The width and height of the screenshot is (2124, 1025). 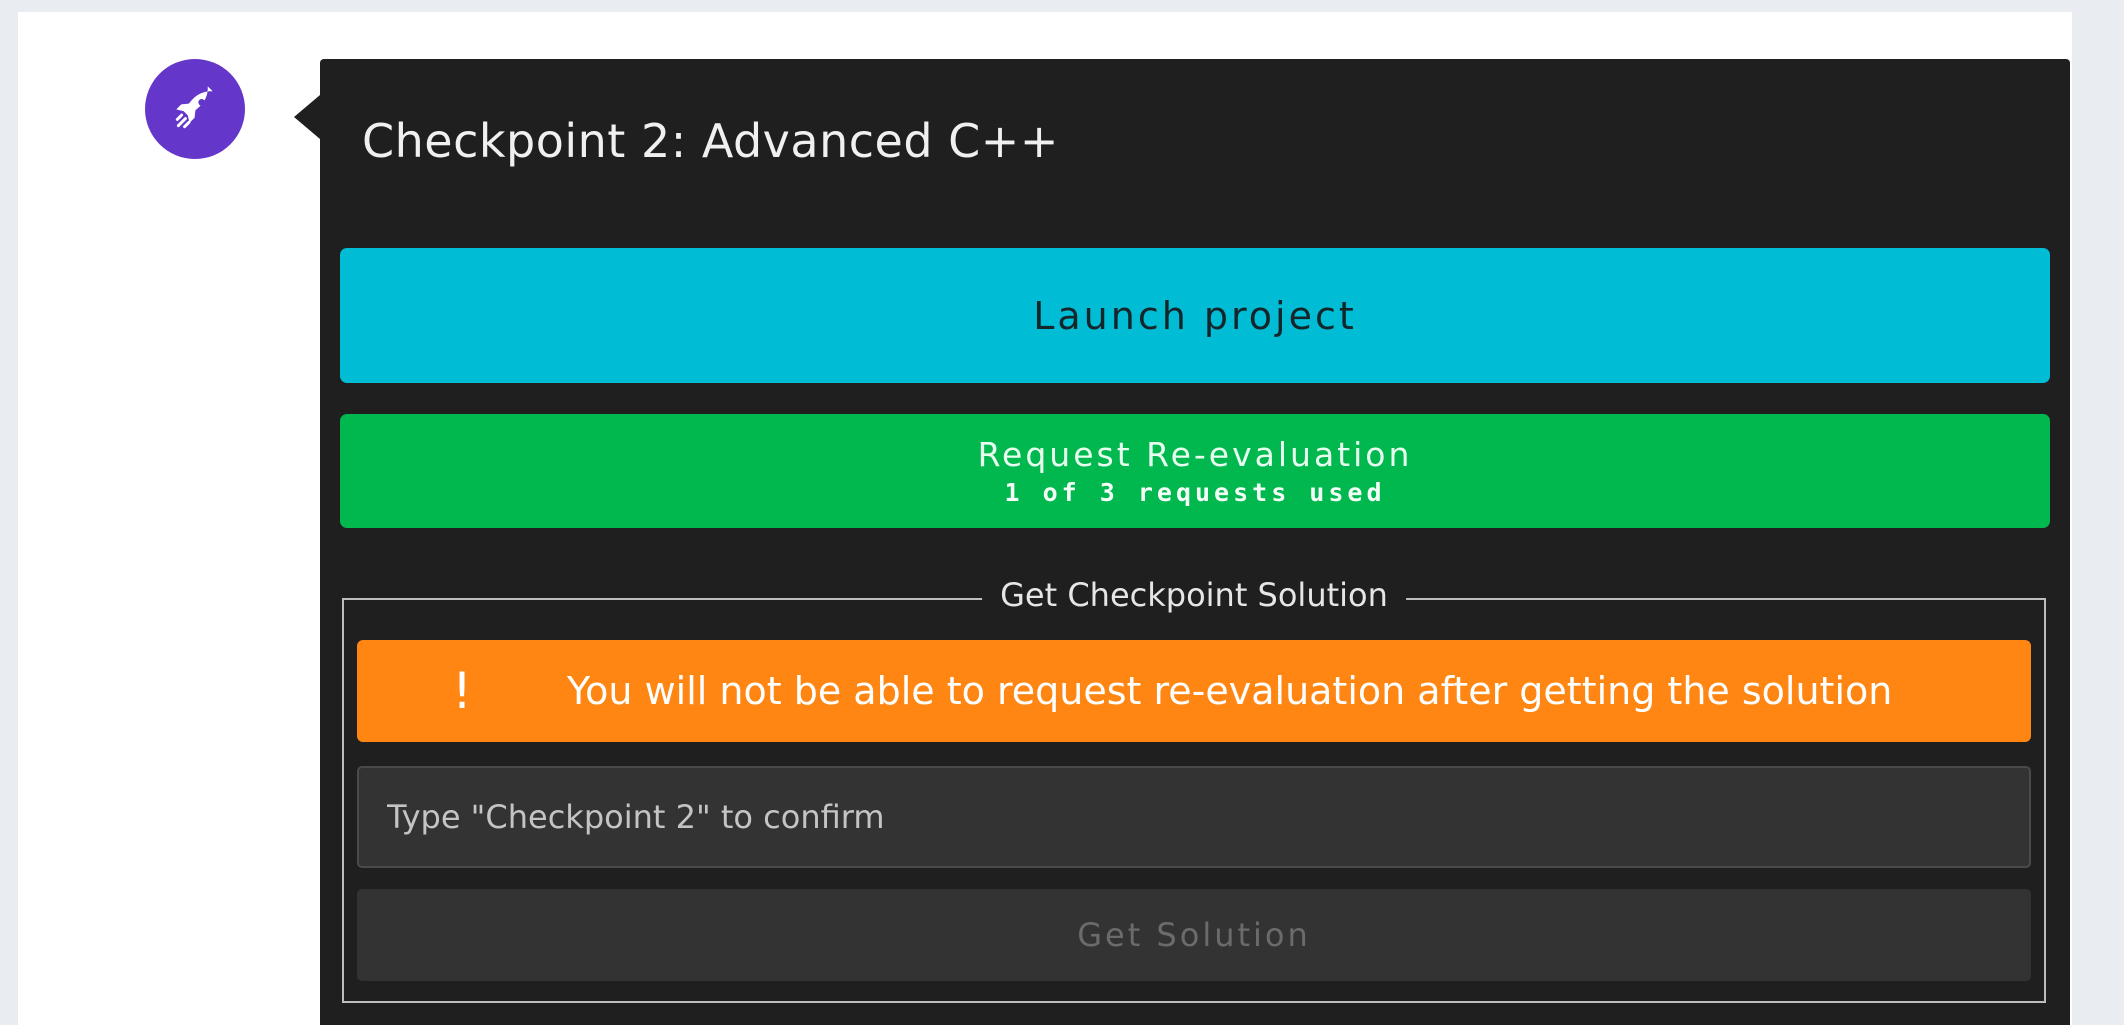 What do you see at coordinates (710, 141) in the screenshot?
I see `checkpoint-title: Checkpoint 2: Advanced C++` at bounding box center [710, 141].